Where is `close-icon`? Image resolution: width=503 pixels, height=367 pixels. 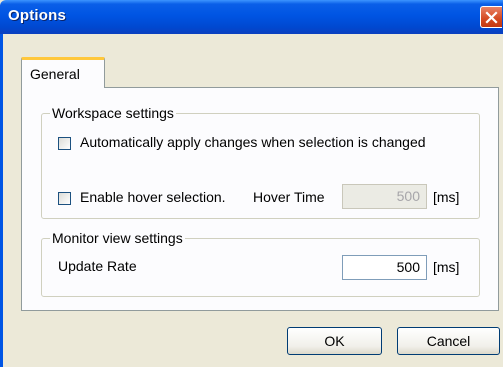
close-icon is located at coordinates (491, 17).